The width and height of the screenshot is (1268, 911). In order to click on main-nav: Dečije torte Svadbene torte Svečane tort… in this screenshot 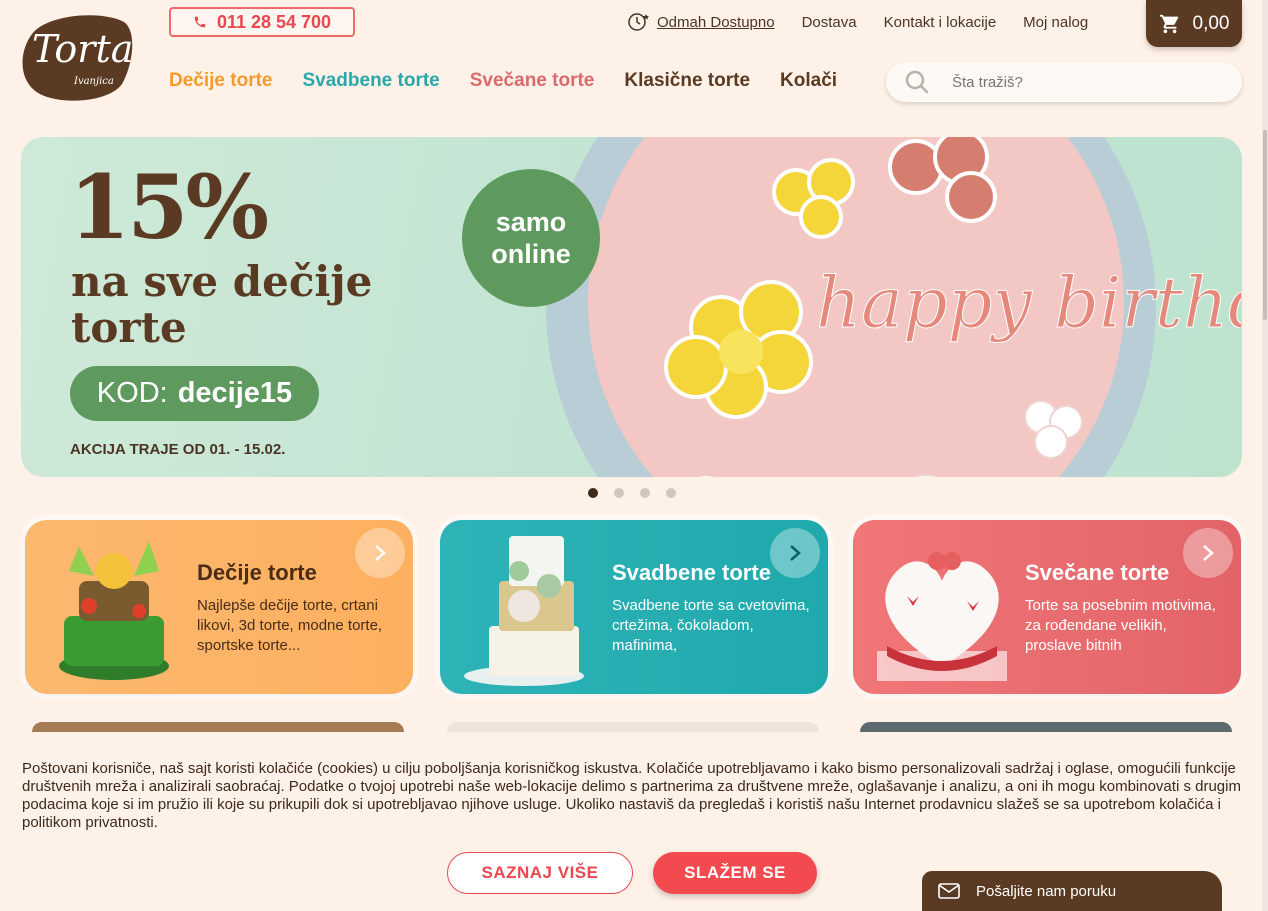, I will do `click(518, 81)`.